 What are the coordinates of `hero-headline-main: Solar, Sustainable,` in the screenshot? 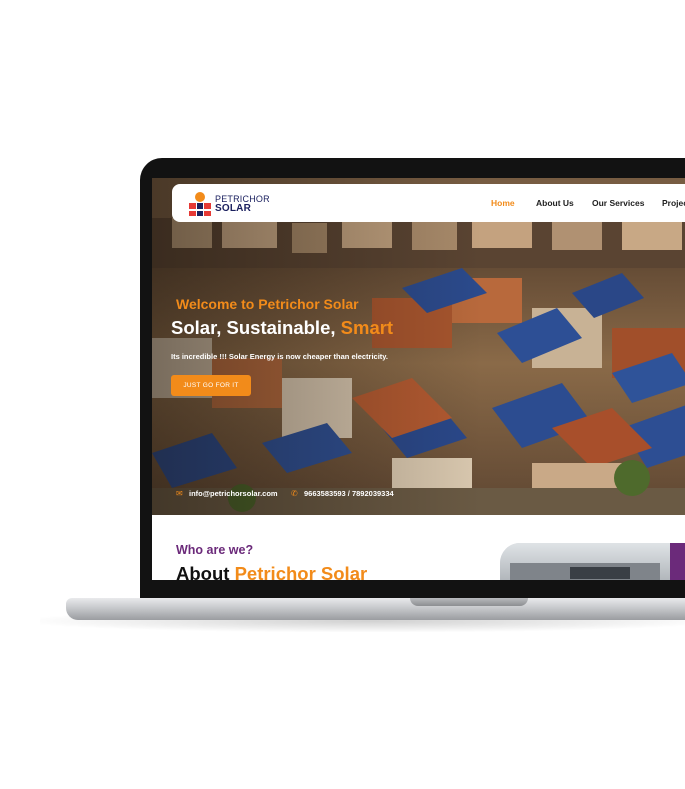 It's located at (256, 327).